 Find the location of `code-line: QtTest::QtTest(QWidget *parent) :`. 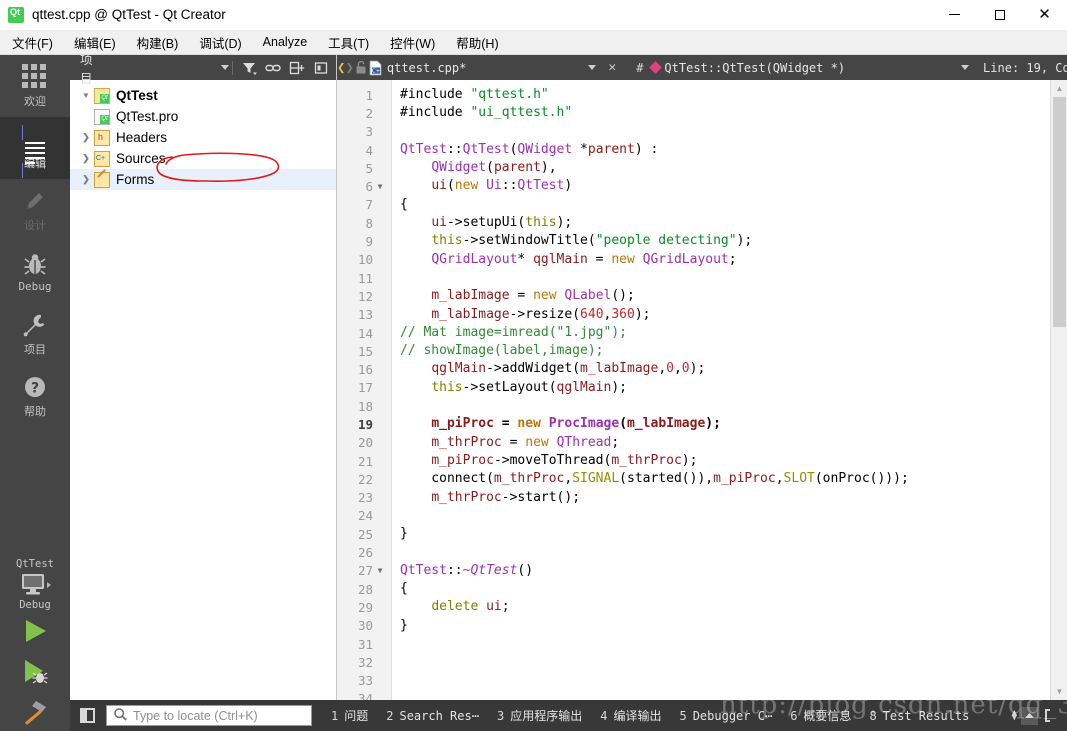

code-line: QtTest::QtTest(QWidget *parent) : is located at coordinates (733, 150).